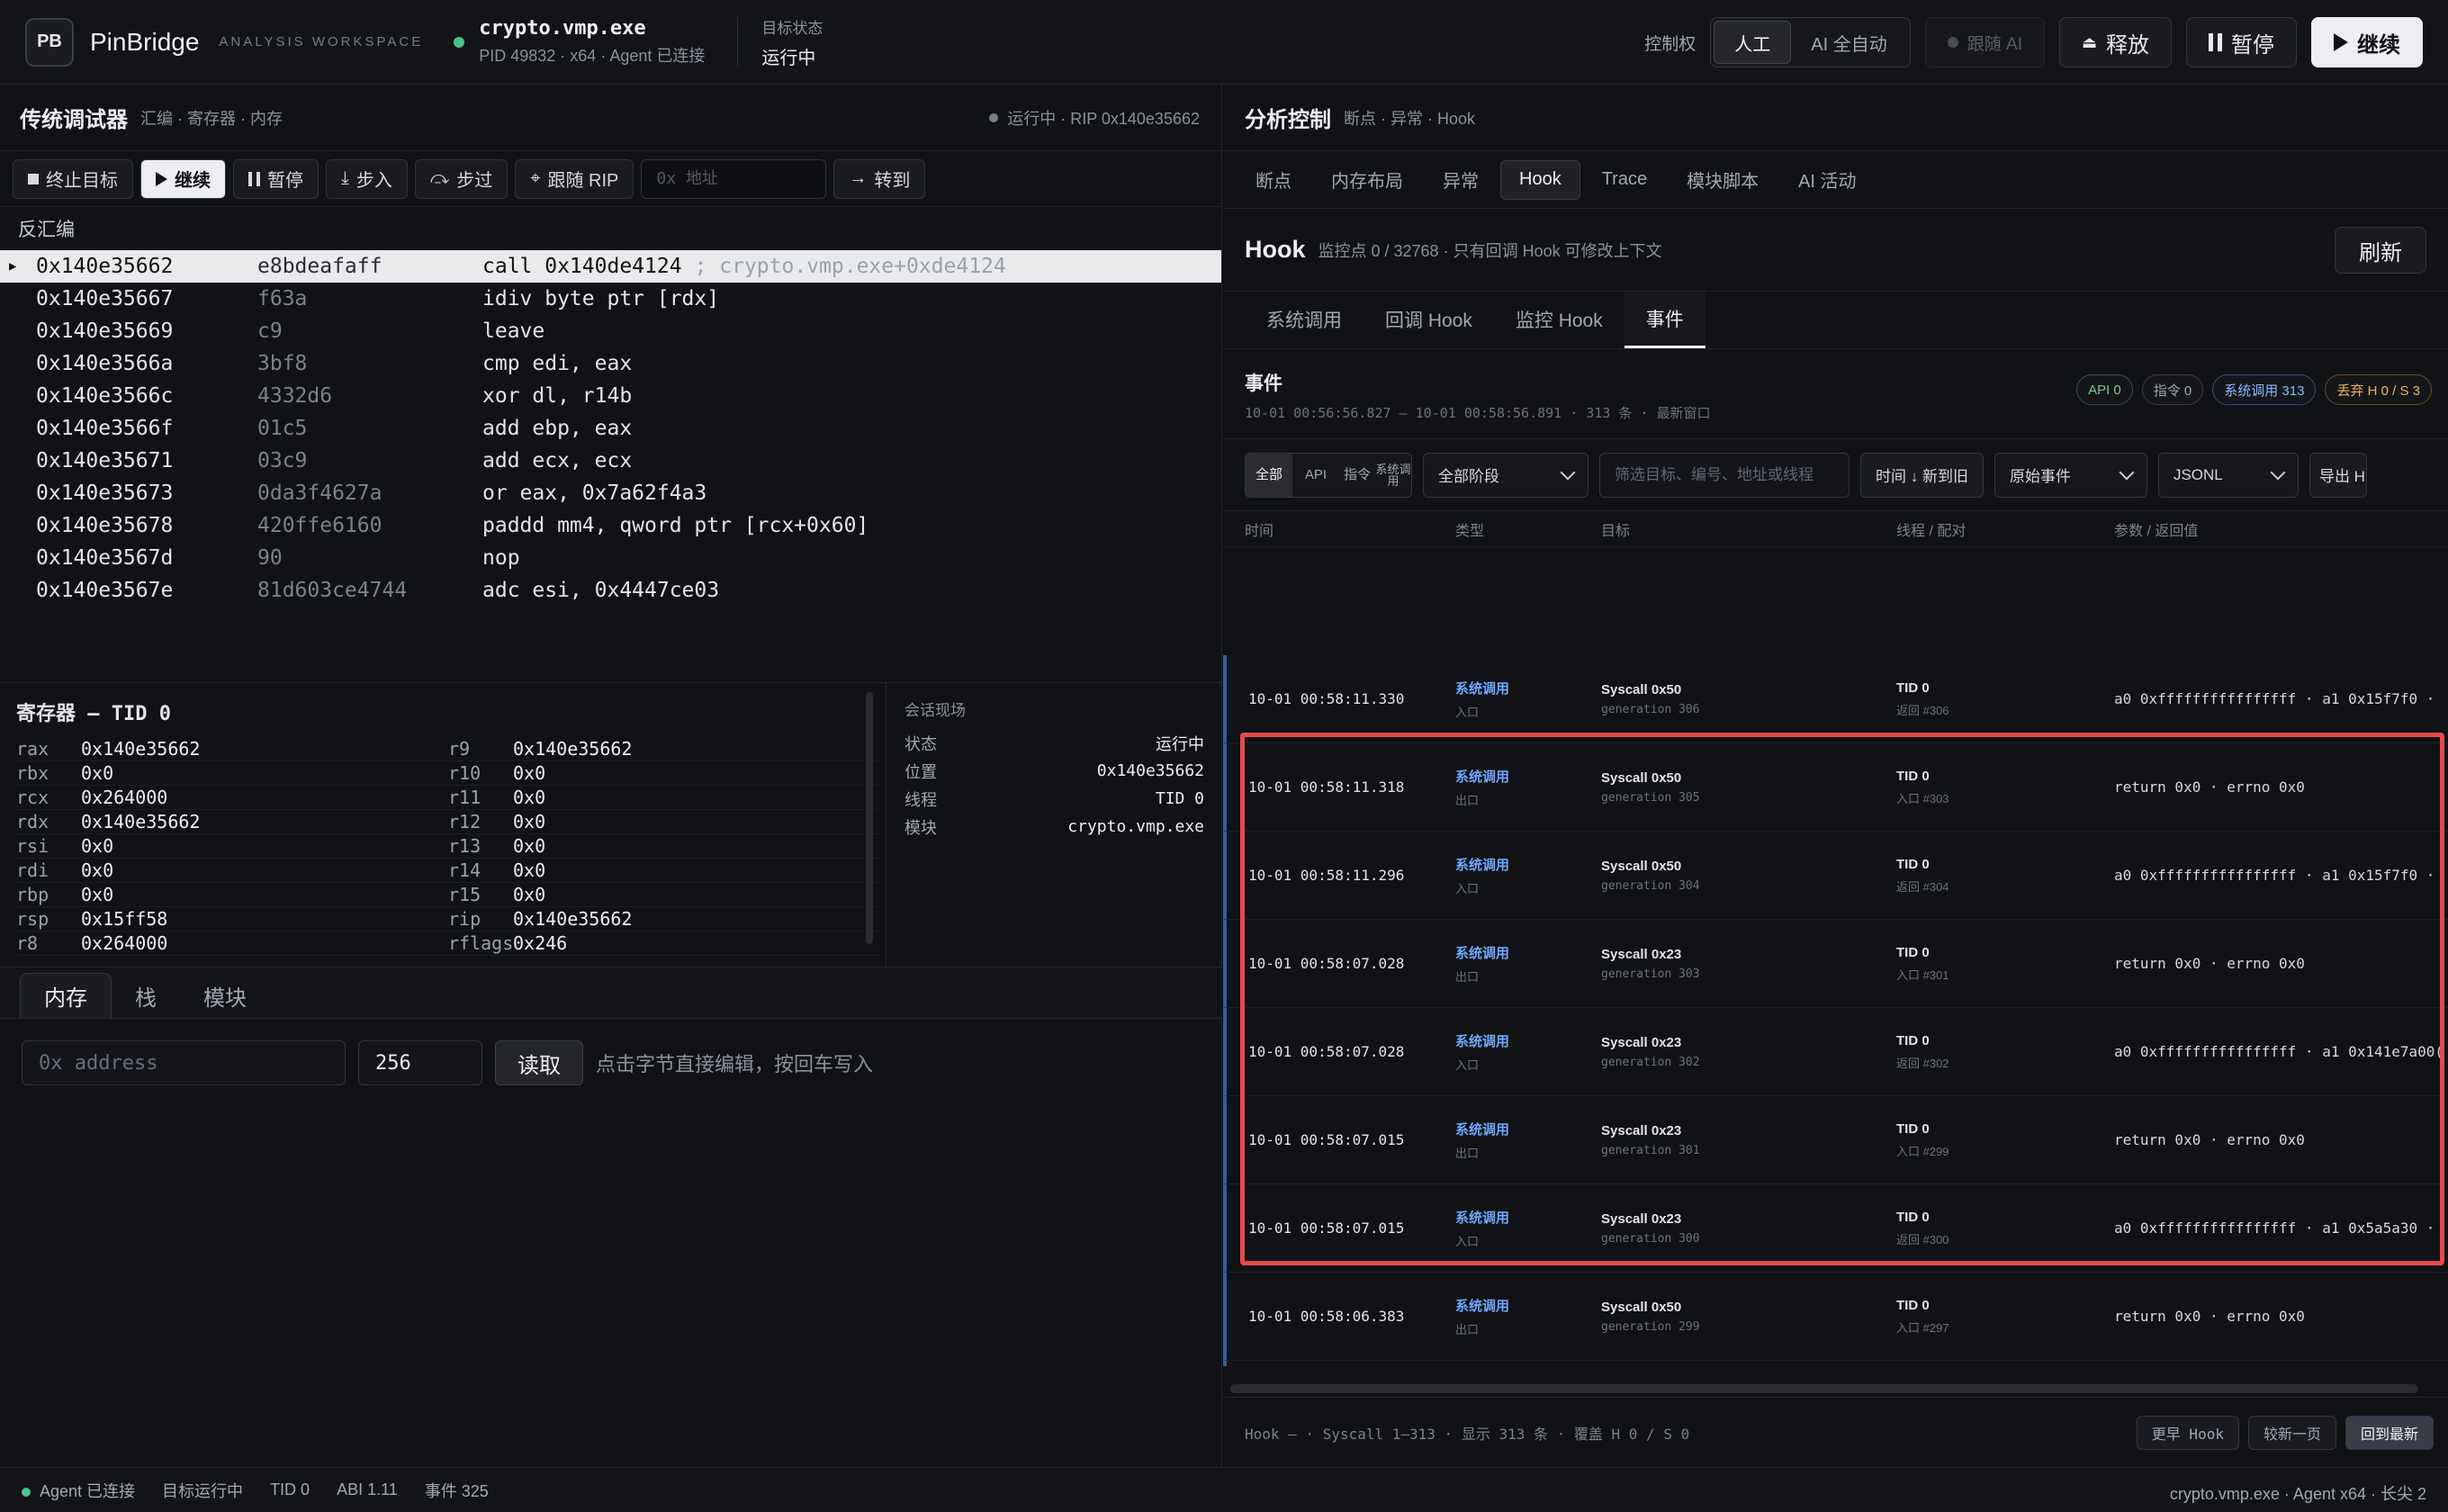  I want to click on disasm-row: 0x140e3567d 90 nop, so click(610, 558).